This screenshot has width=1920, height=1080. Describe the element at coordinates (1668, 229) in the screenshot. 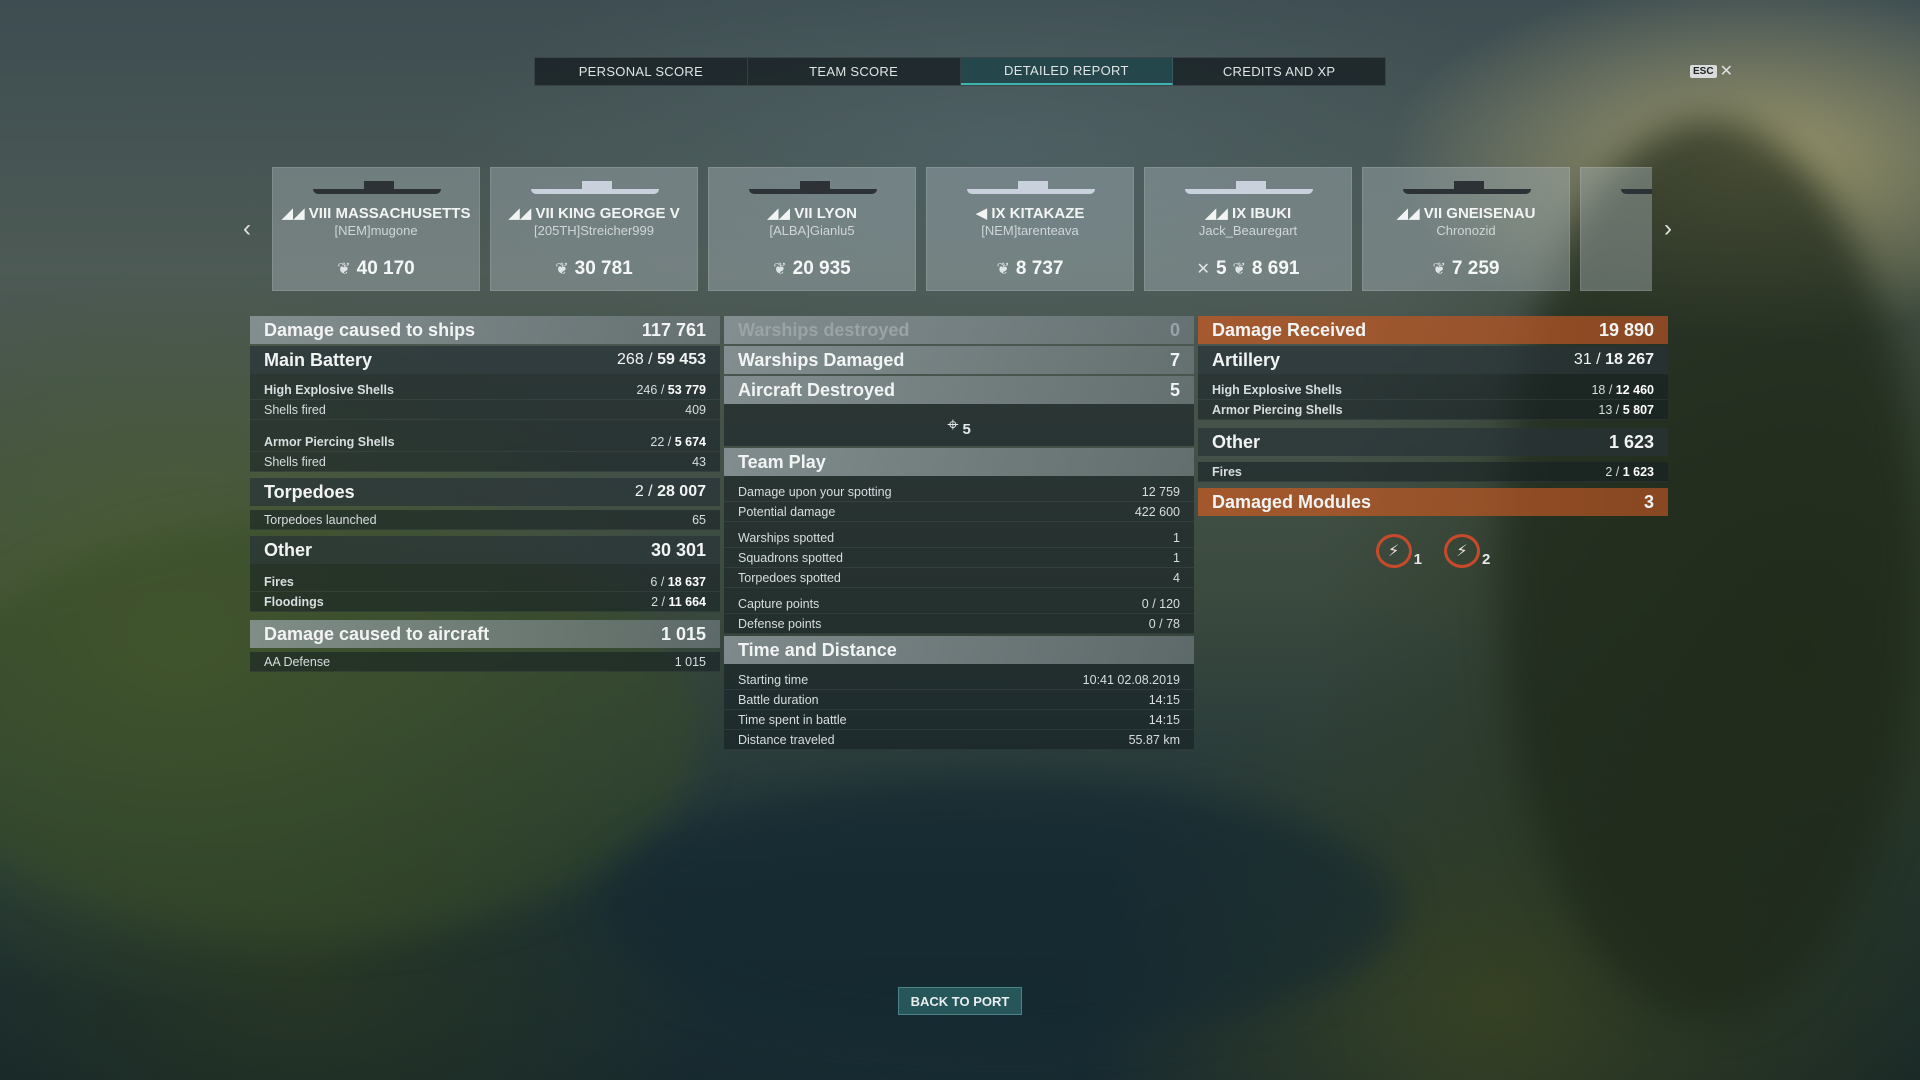

I see `next-arrow-icon: ›` at that location.